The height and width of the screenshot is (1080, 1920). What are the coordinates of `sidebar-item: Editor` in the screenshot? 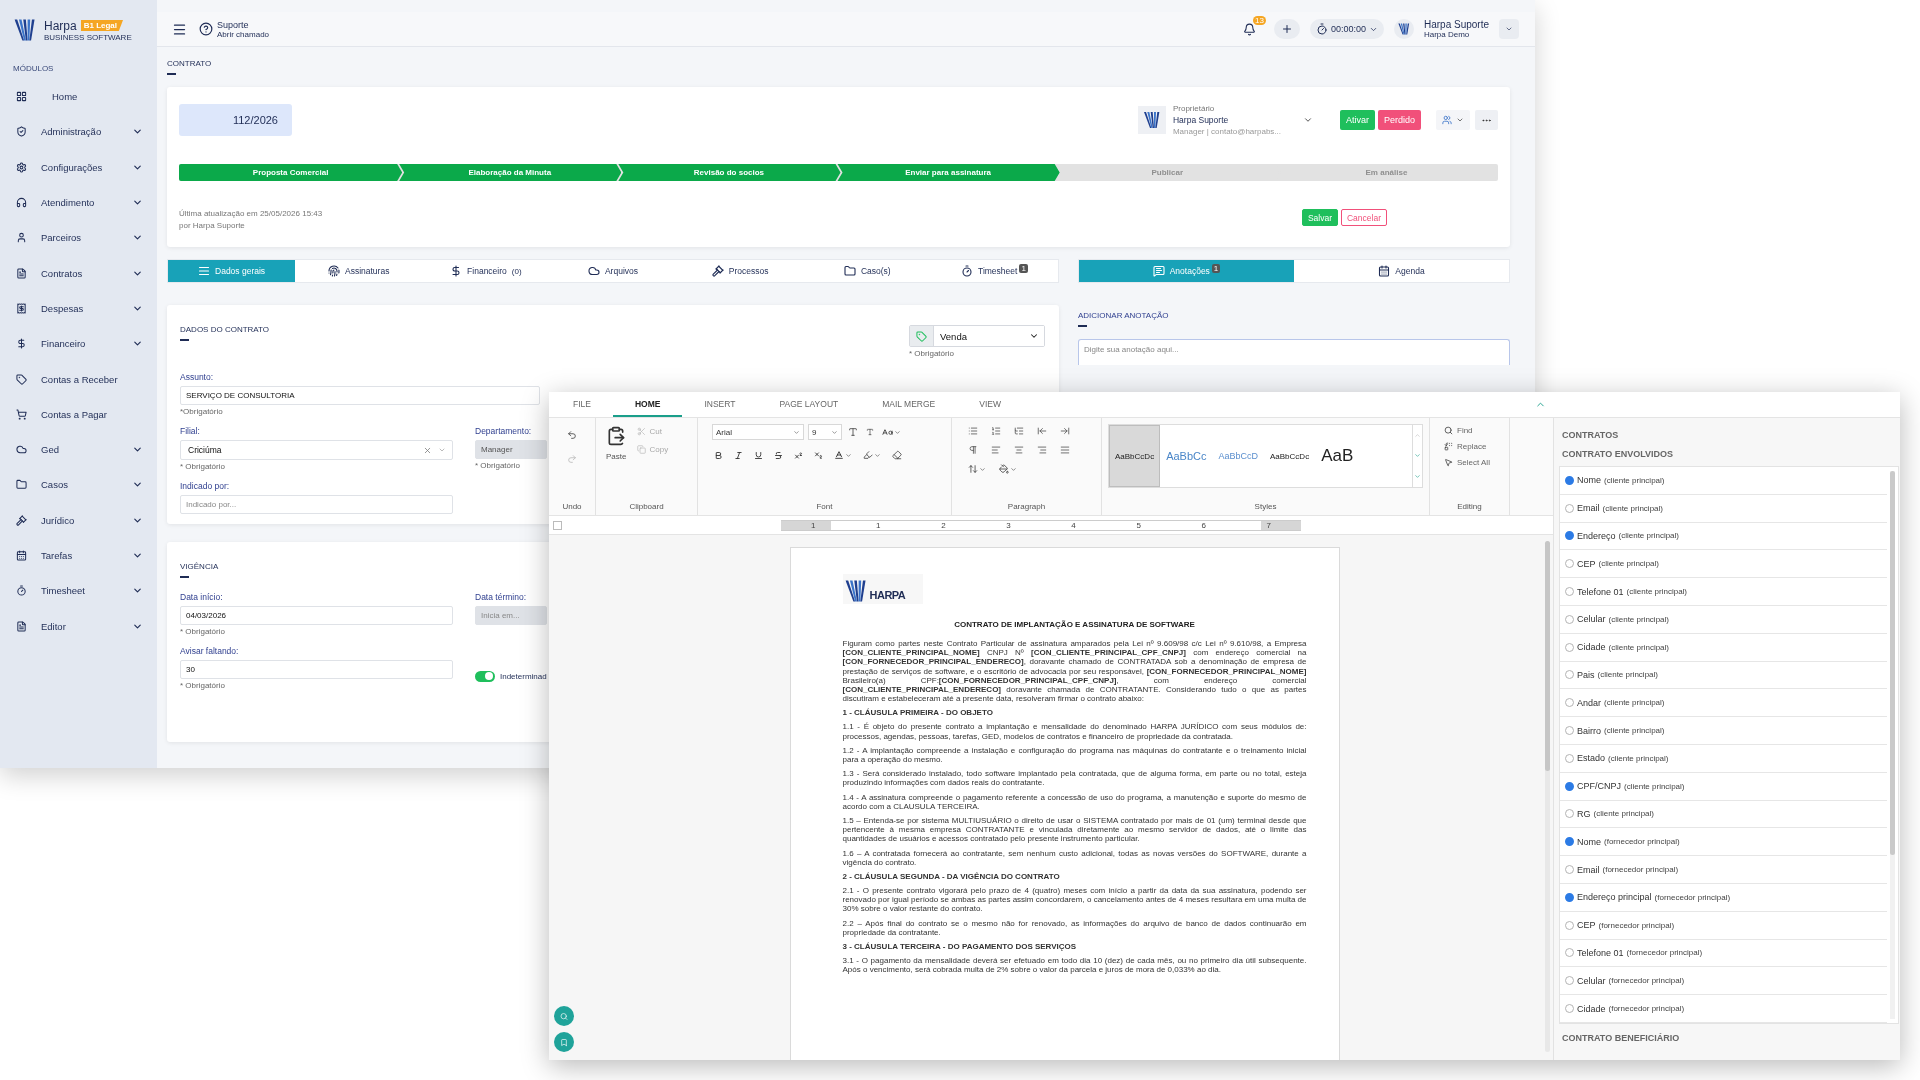 It's located at (78, 626).